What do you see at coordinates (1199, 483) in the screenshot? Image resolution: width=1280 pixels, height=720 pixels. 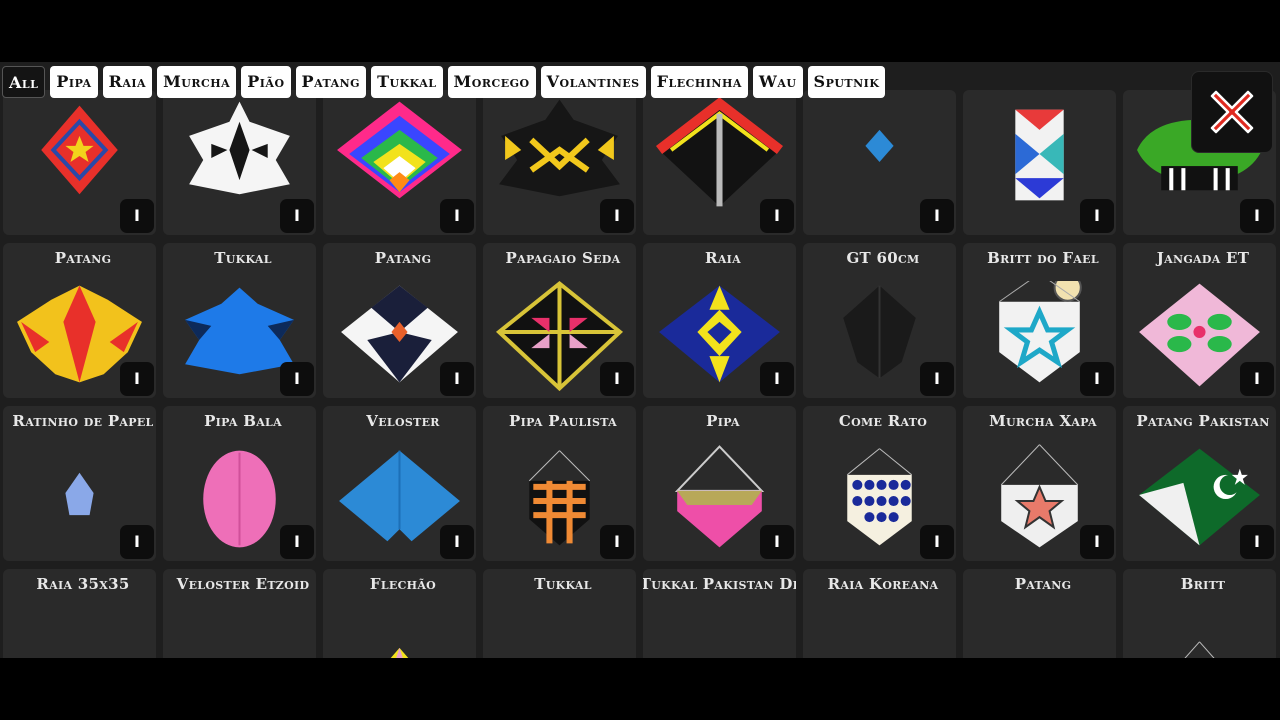 I see `kite-card: Patang Pakistan I` at bounding box center [1199, 483].